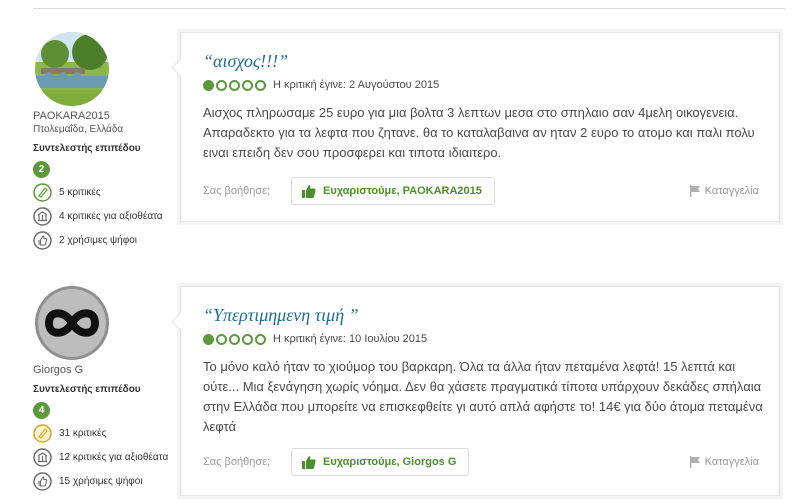  What do you see at coordinates (350, 339) in the screenshot?
I see `review-date: Η κριτική έγινε: 10 Ιουλίου 2015` at bounding box center [350, 339].